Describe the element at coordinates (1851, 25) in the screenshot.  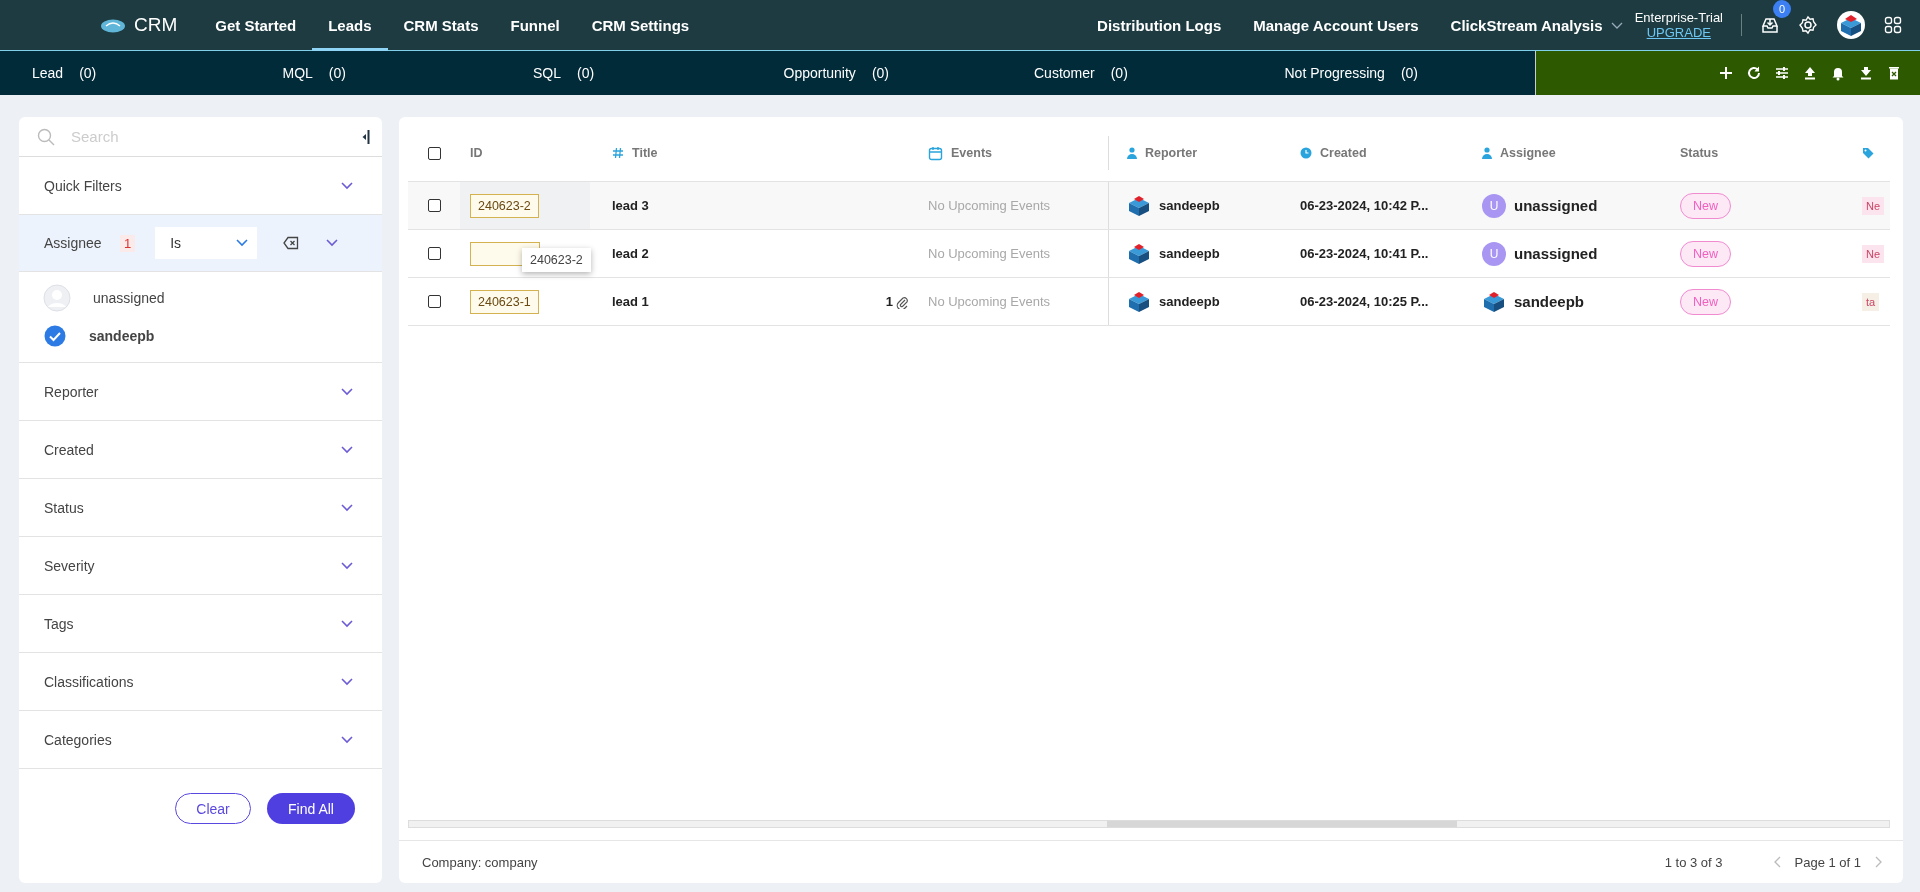
I see `profile-avatar-icon` at that location.